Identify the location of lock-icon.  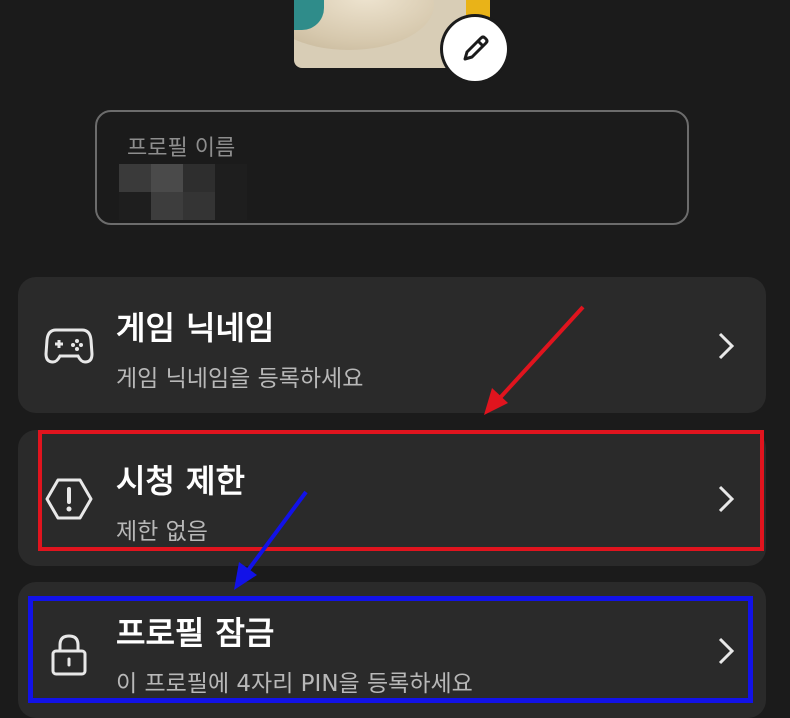
(69, 655).